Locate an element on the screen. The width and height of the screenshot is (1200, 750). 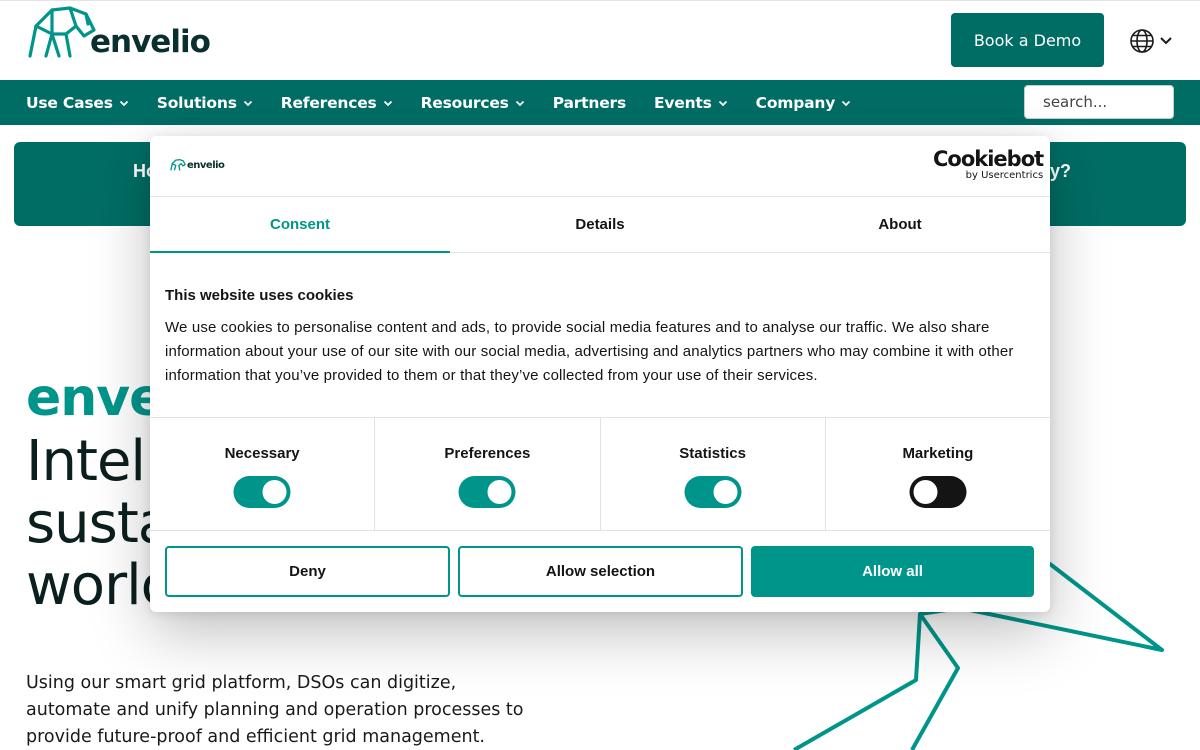
dialog-site-logo: envelio is located at coordinates (197, 165).